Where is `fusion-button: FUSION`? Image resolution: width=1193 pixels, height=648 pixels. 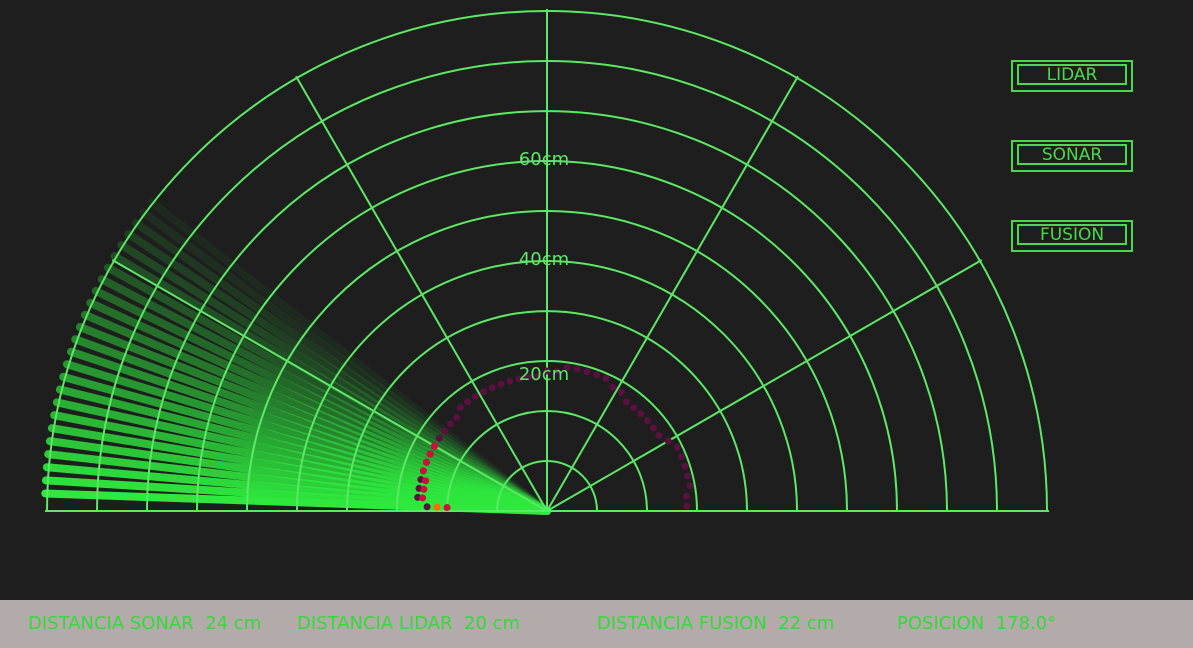
fusion-button: FUSION is located at coordinates (1072, 236).